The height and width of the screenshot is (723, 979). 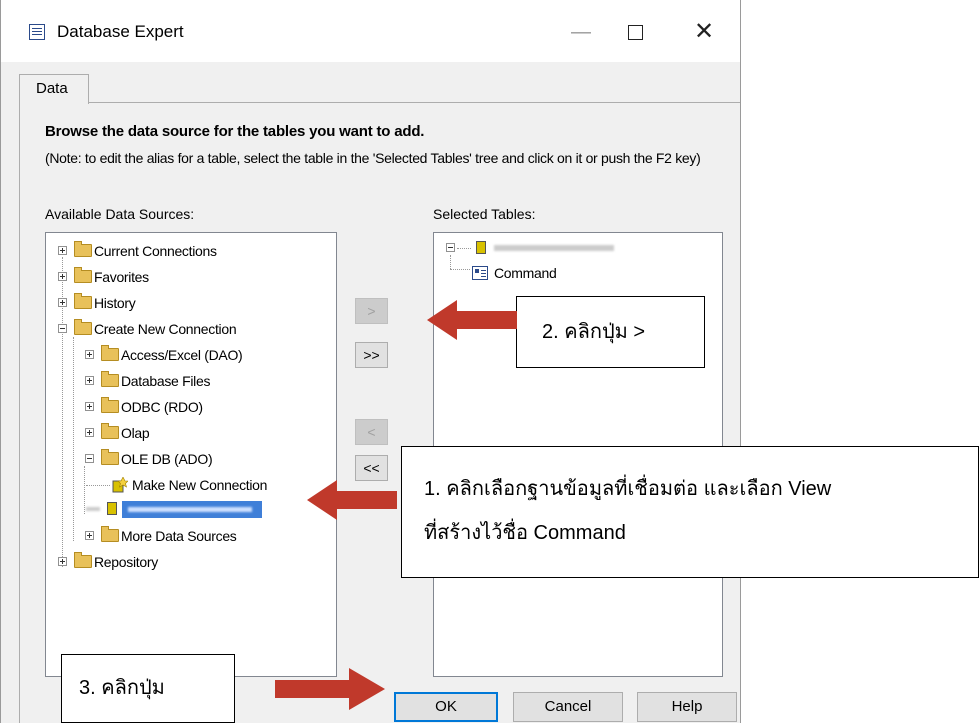 What do you see at coordinates (379, 89) in the screenshot?
I see `tab-strip: Data` at bounding box center [379, 89].